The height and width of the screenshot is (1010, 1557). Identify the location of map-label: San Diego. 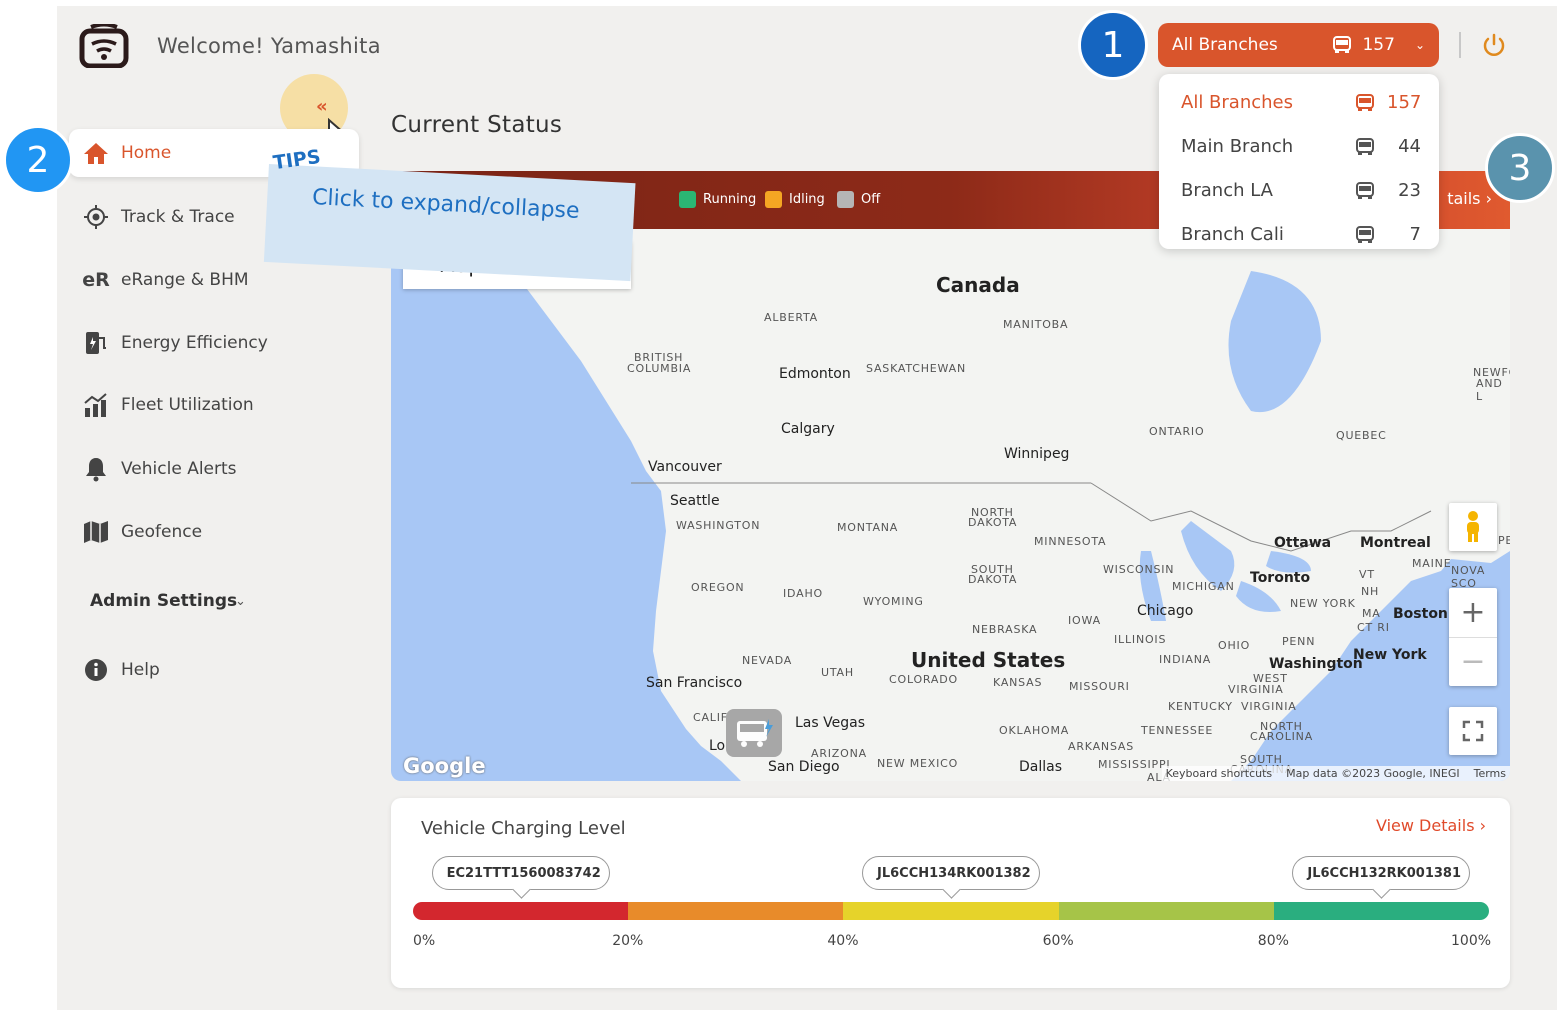
(804, 767).